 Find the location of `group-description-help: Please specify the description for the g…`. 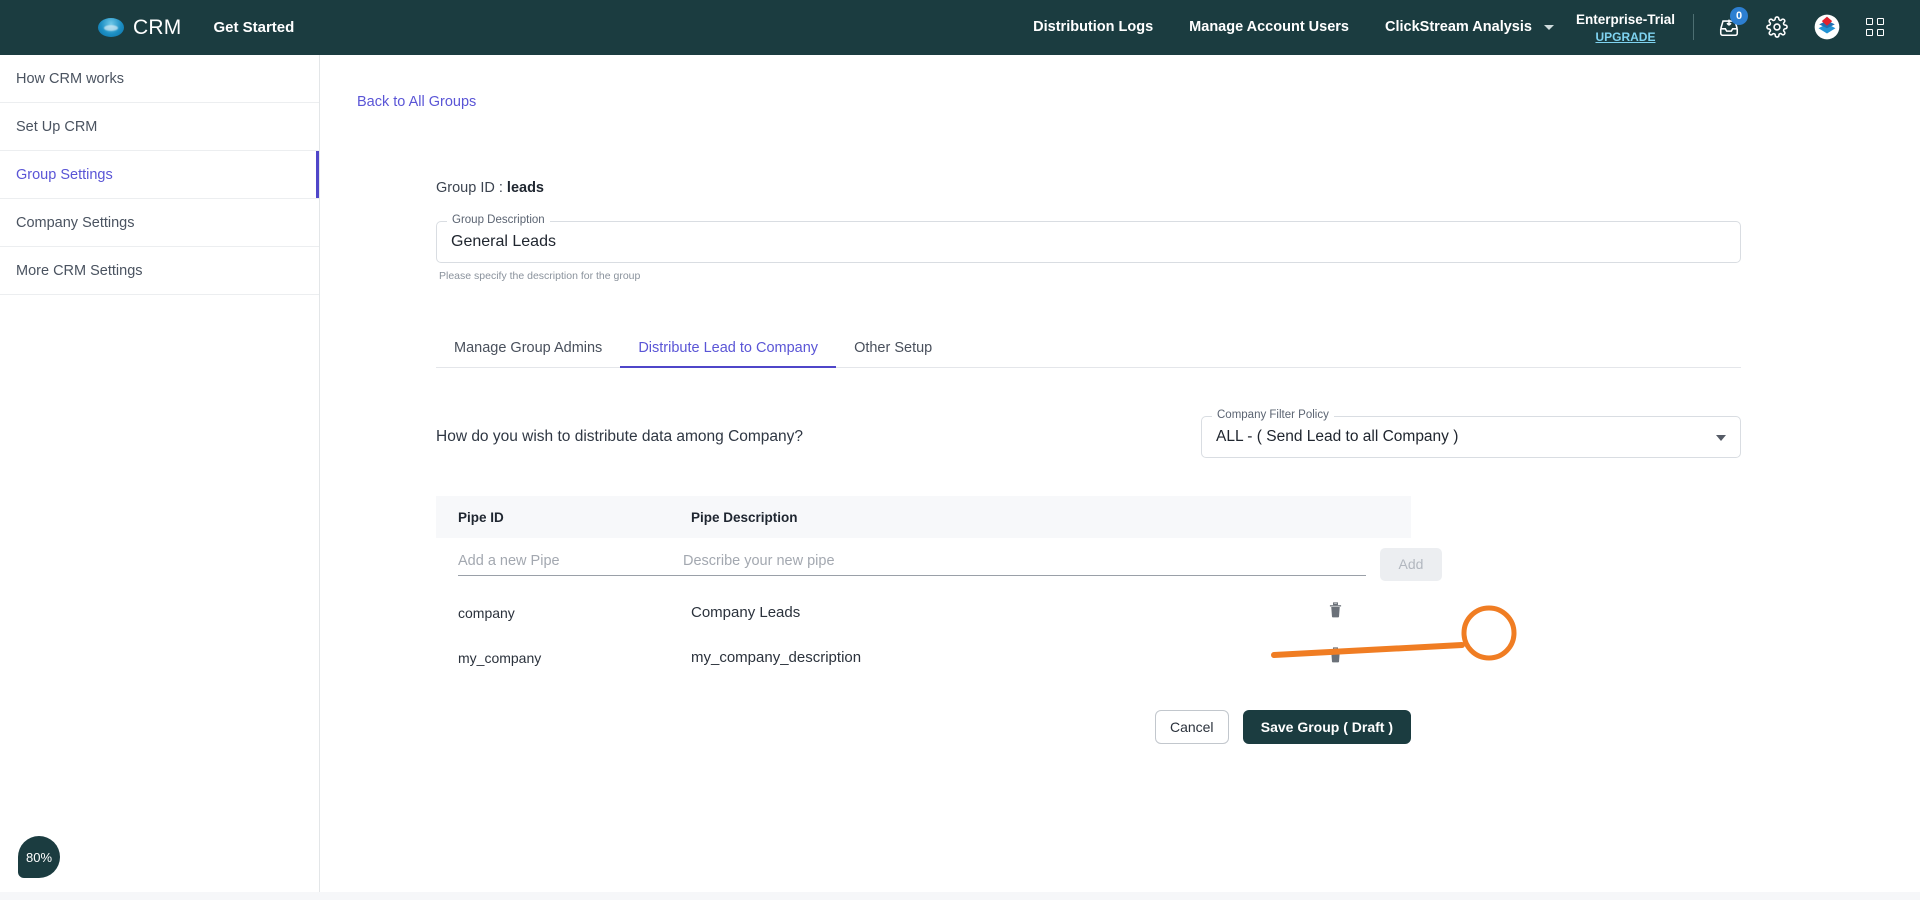

group-description-help: Please specify the description for the g… is located at coordinates (540, 276).